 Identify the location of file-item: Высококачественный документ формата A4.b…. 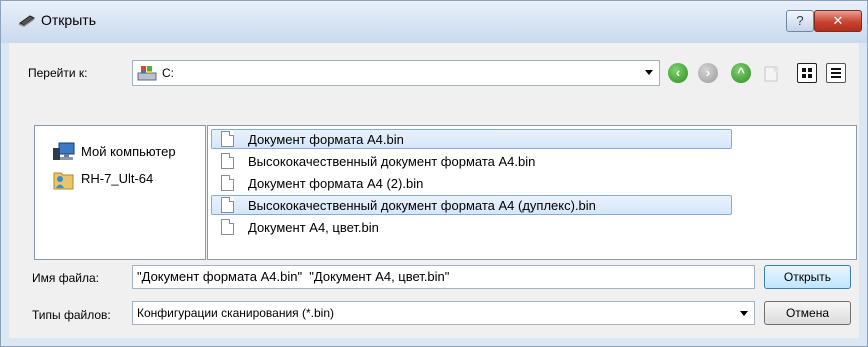
(471, 161).